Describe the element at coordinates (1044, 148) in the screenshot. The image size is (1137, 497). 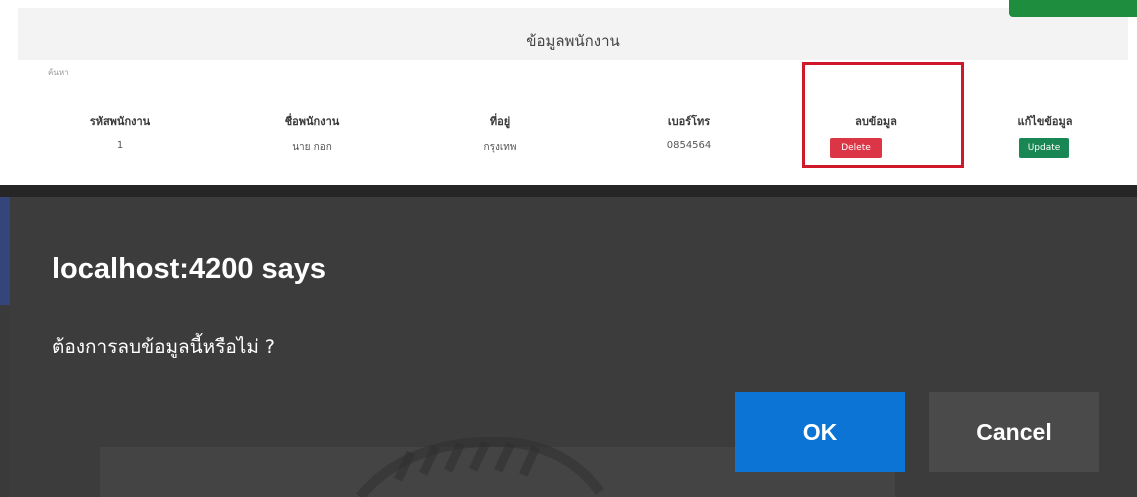
I see `update-button: Update` at that location.